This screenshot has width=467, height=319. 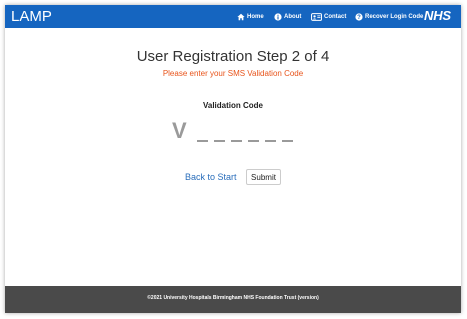 I want to click on nav-home-label: Home, so click(x=255, y=17).